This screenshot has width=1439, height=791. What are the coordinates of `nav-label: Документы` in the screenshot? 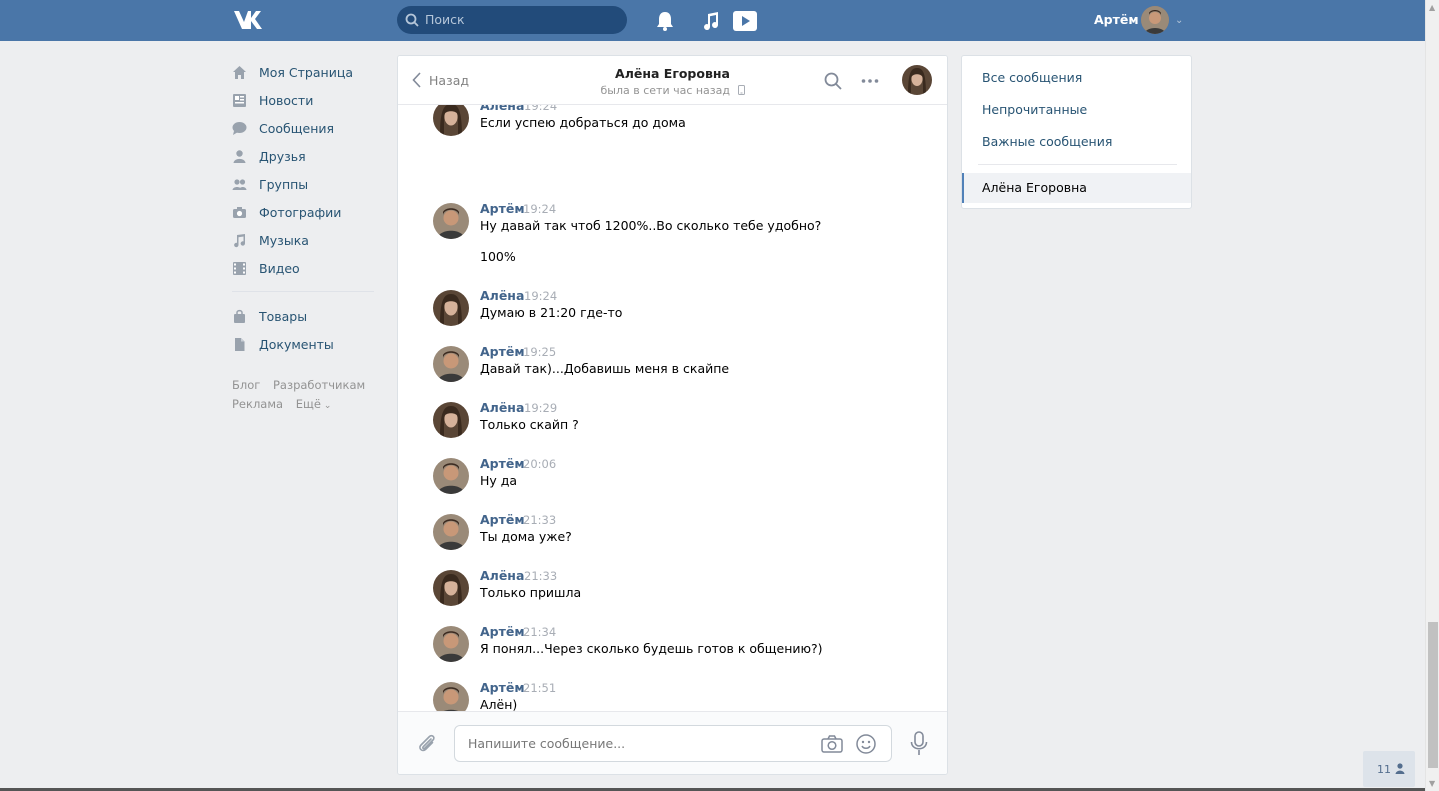 It's located at (296, 344).